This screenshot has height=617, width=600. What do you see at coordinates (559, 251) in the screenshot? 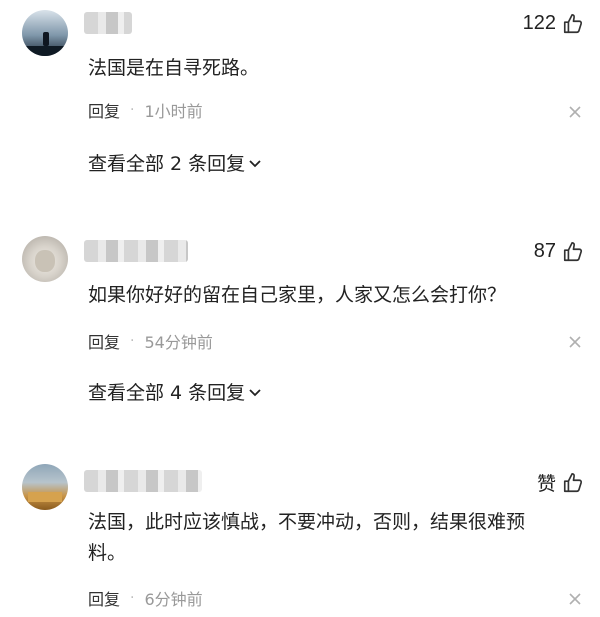
I see `like-control: 87` at bounding box center [559, 251].